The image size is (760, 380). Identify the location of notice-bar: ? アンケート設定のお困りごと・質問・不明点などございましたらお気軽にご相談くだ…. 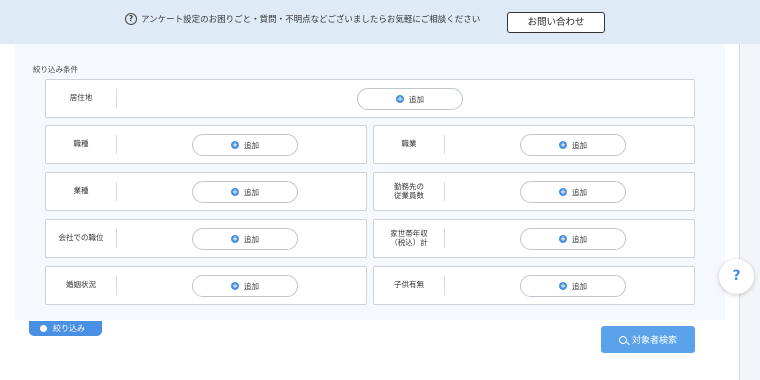
(380, 22).